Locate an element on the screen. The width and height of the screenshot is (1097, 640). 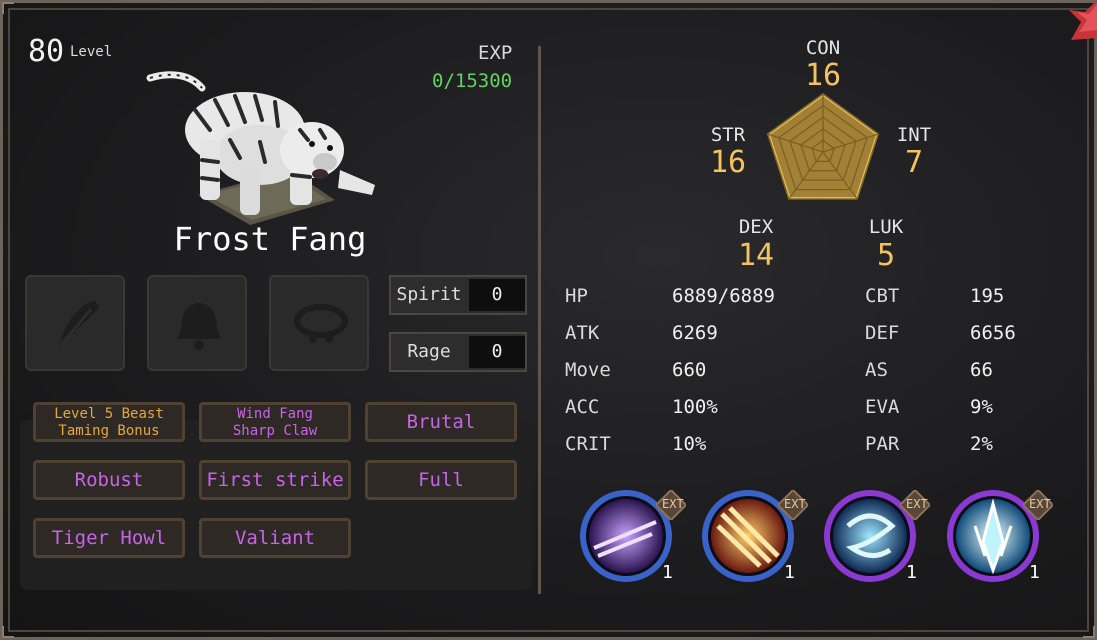
feather-icon is located at coordinates (79, 324).